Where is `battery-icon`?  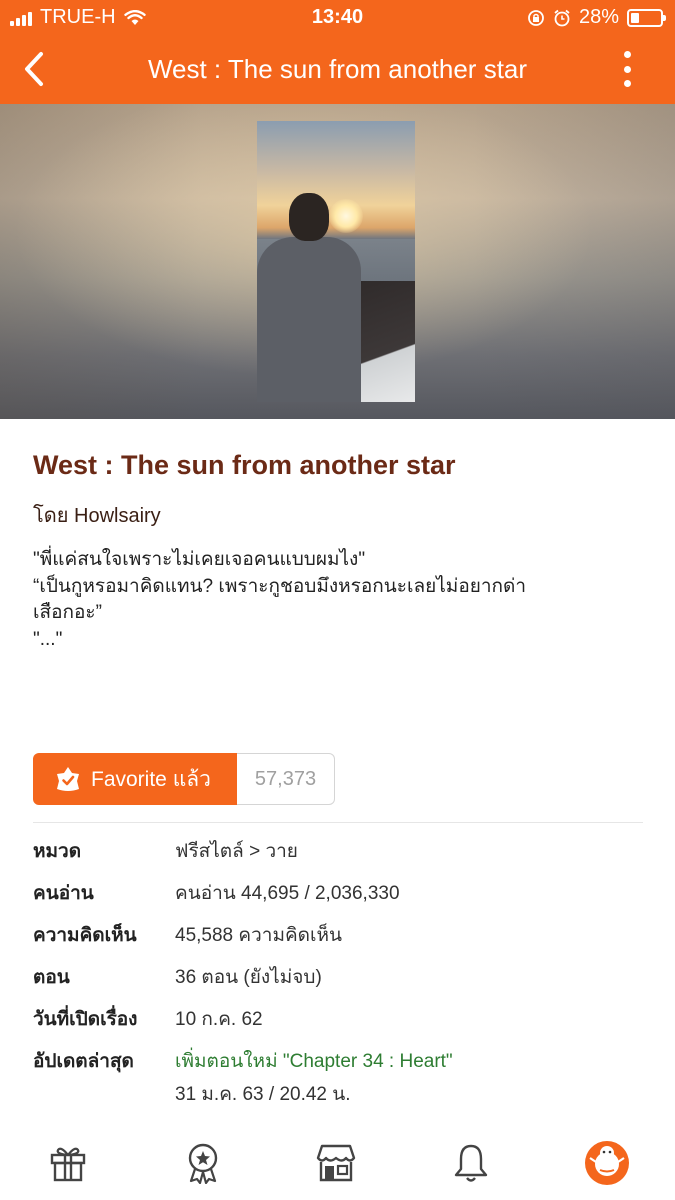
battery-icon is located at coordinates (646, 17).